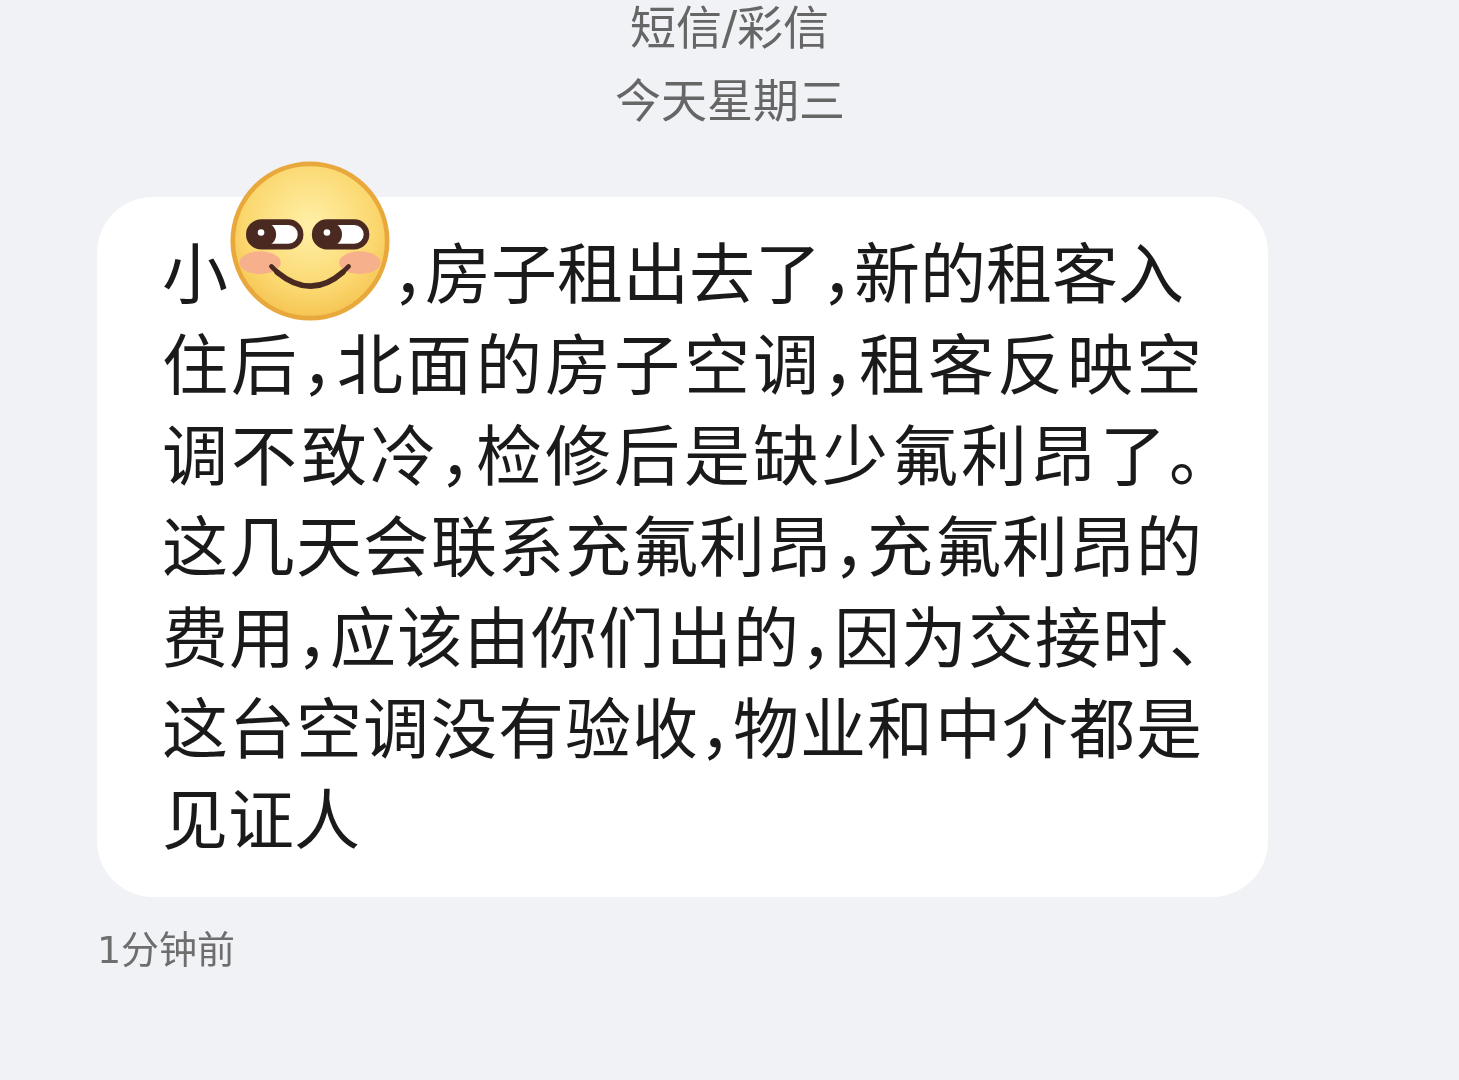 This screenshot has height=1080, width=1459. What do you see at coordinates (166, 950) in the screenshot?
I see `timestamp: 1分钟前` at bounding box center [166, 950].